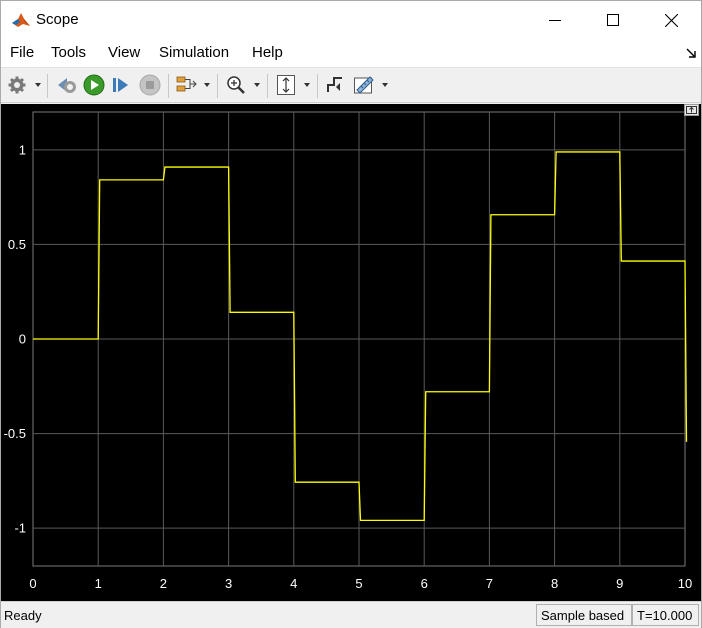  I want to click on menu-help: Help, so click(267, 52).